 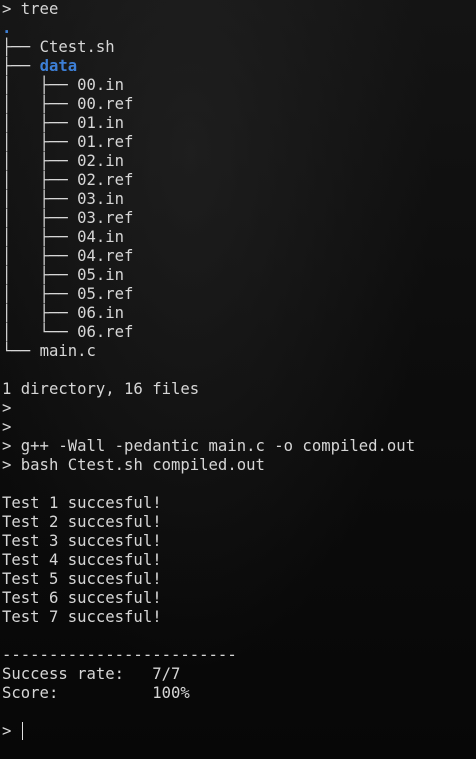 I want to click on file-name: 01.in, so click(x=101, y=123).